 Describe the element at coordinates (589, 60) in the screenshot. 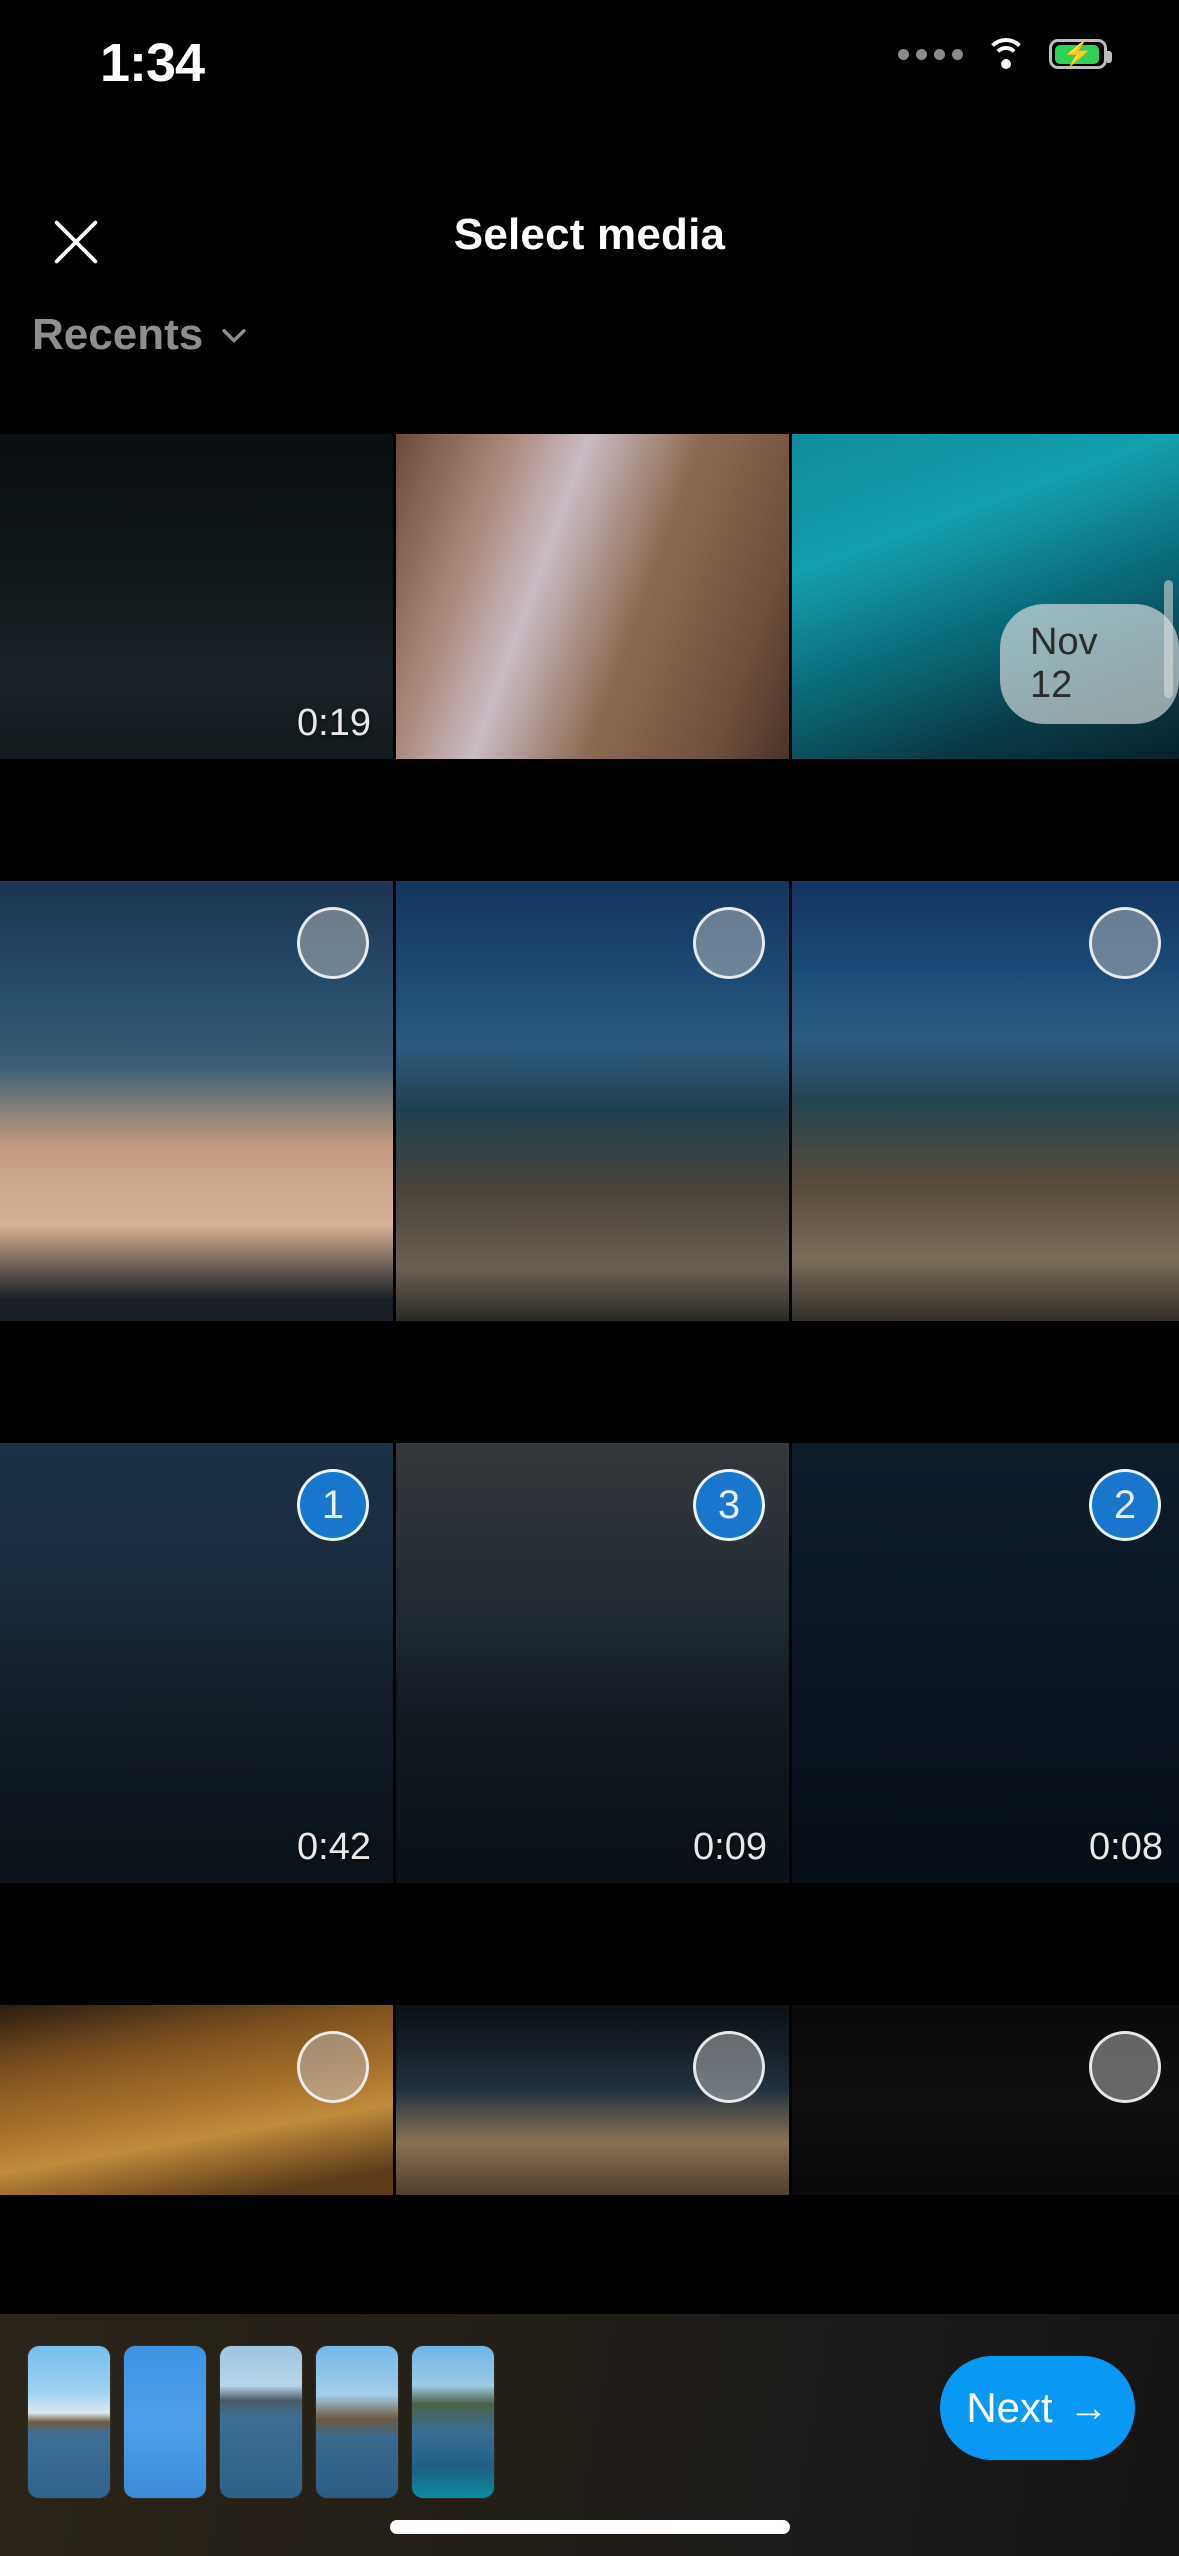

I see `status-bar: 1:34 ⚡` at that location.